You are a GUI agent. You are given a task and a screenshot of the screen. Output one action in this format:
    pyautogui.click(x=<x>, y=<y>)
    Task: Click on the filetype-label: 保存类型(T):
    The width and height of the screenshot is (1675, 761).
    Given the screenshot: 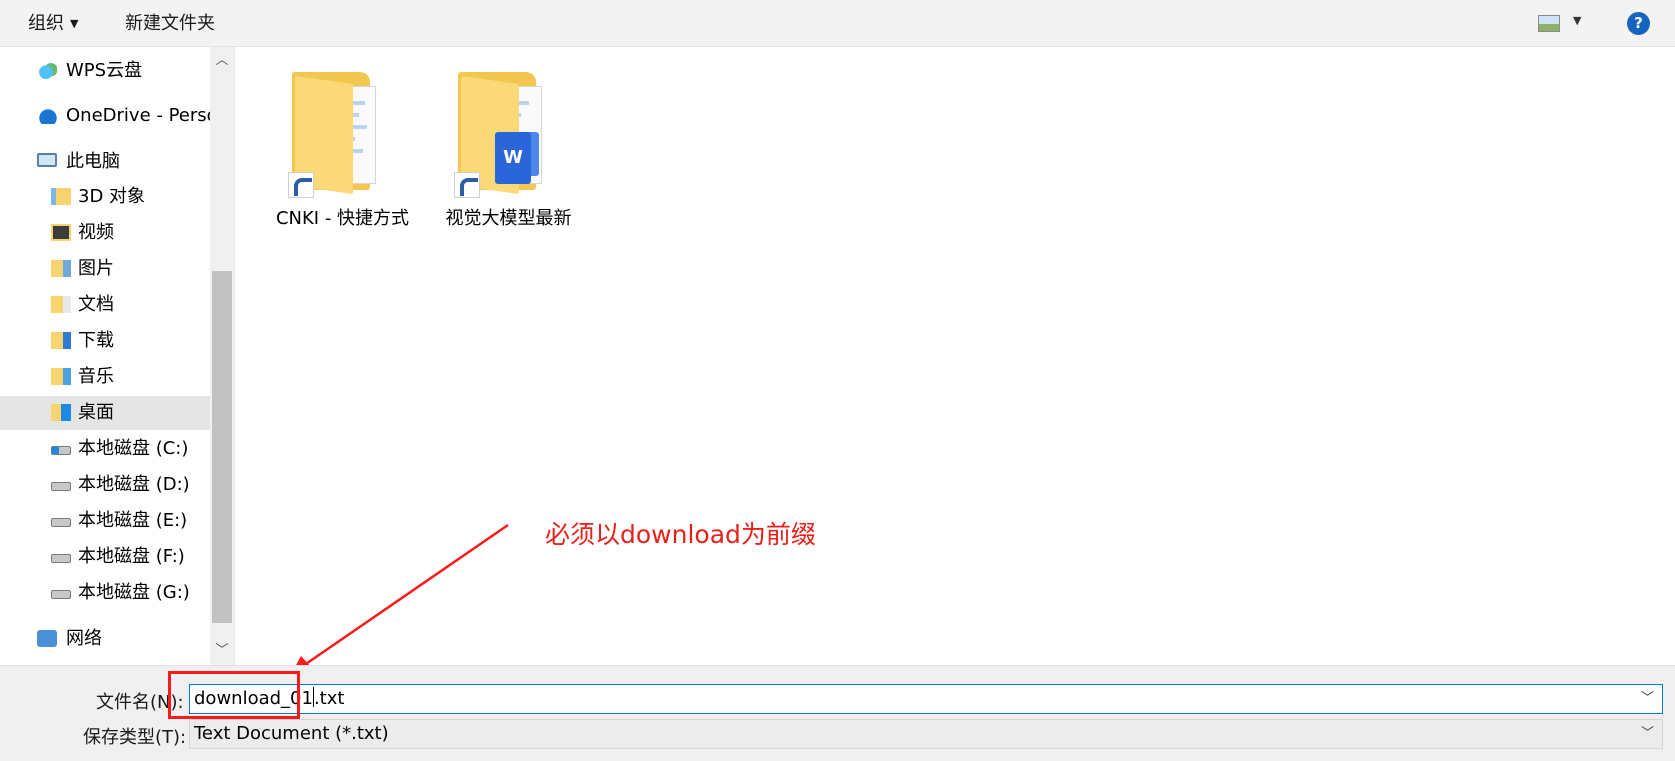 What is the action you would take?
    pyautogui.click(x=135, y=737)
    